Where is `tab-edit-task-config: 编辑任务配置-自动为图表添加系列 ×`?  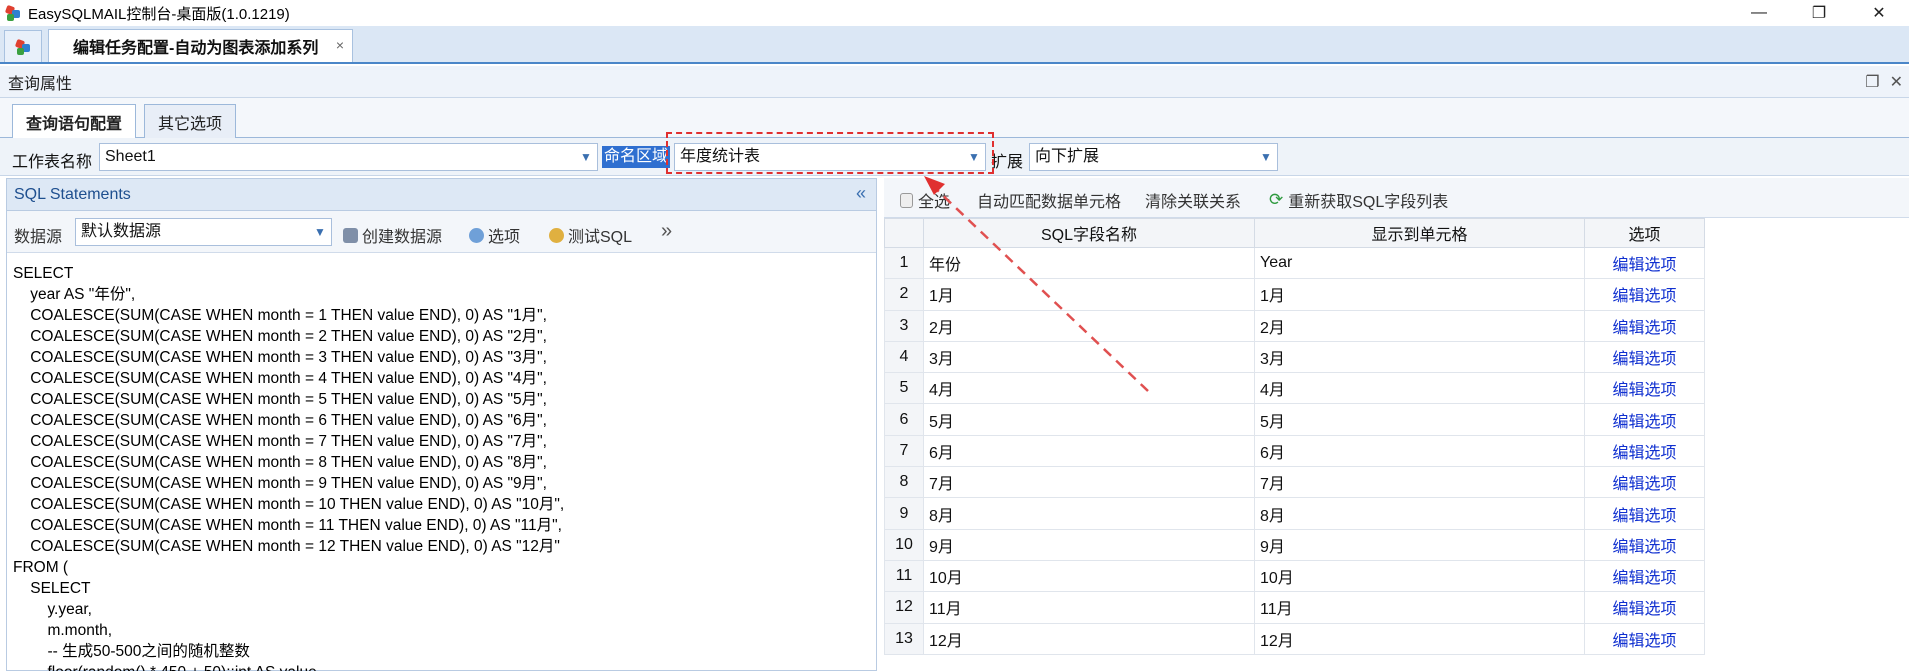
tab-edit-task-config: 编辑任务配置-自动为图表添加系列 × is located at coordinates (200, 45).